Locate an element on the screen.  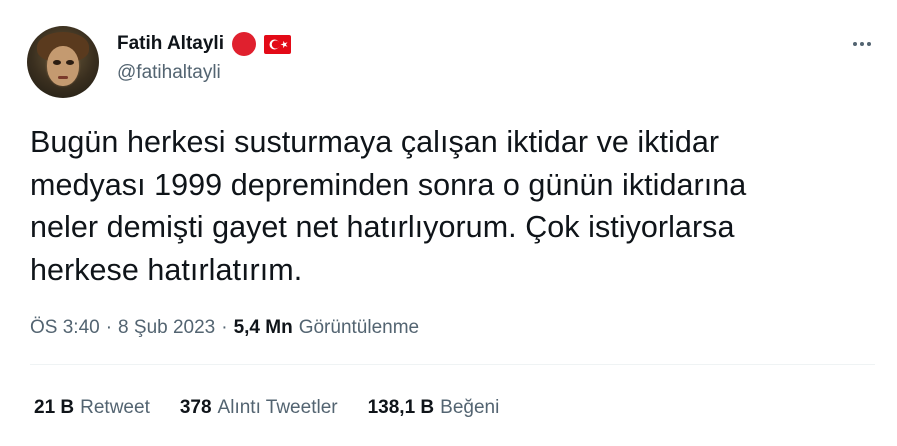
tweet-time: ÖS 3:40 is located at coordinates (65, 328).